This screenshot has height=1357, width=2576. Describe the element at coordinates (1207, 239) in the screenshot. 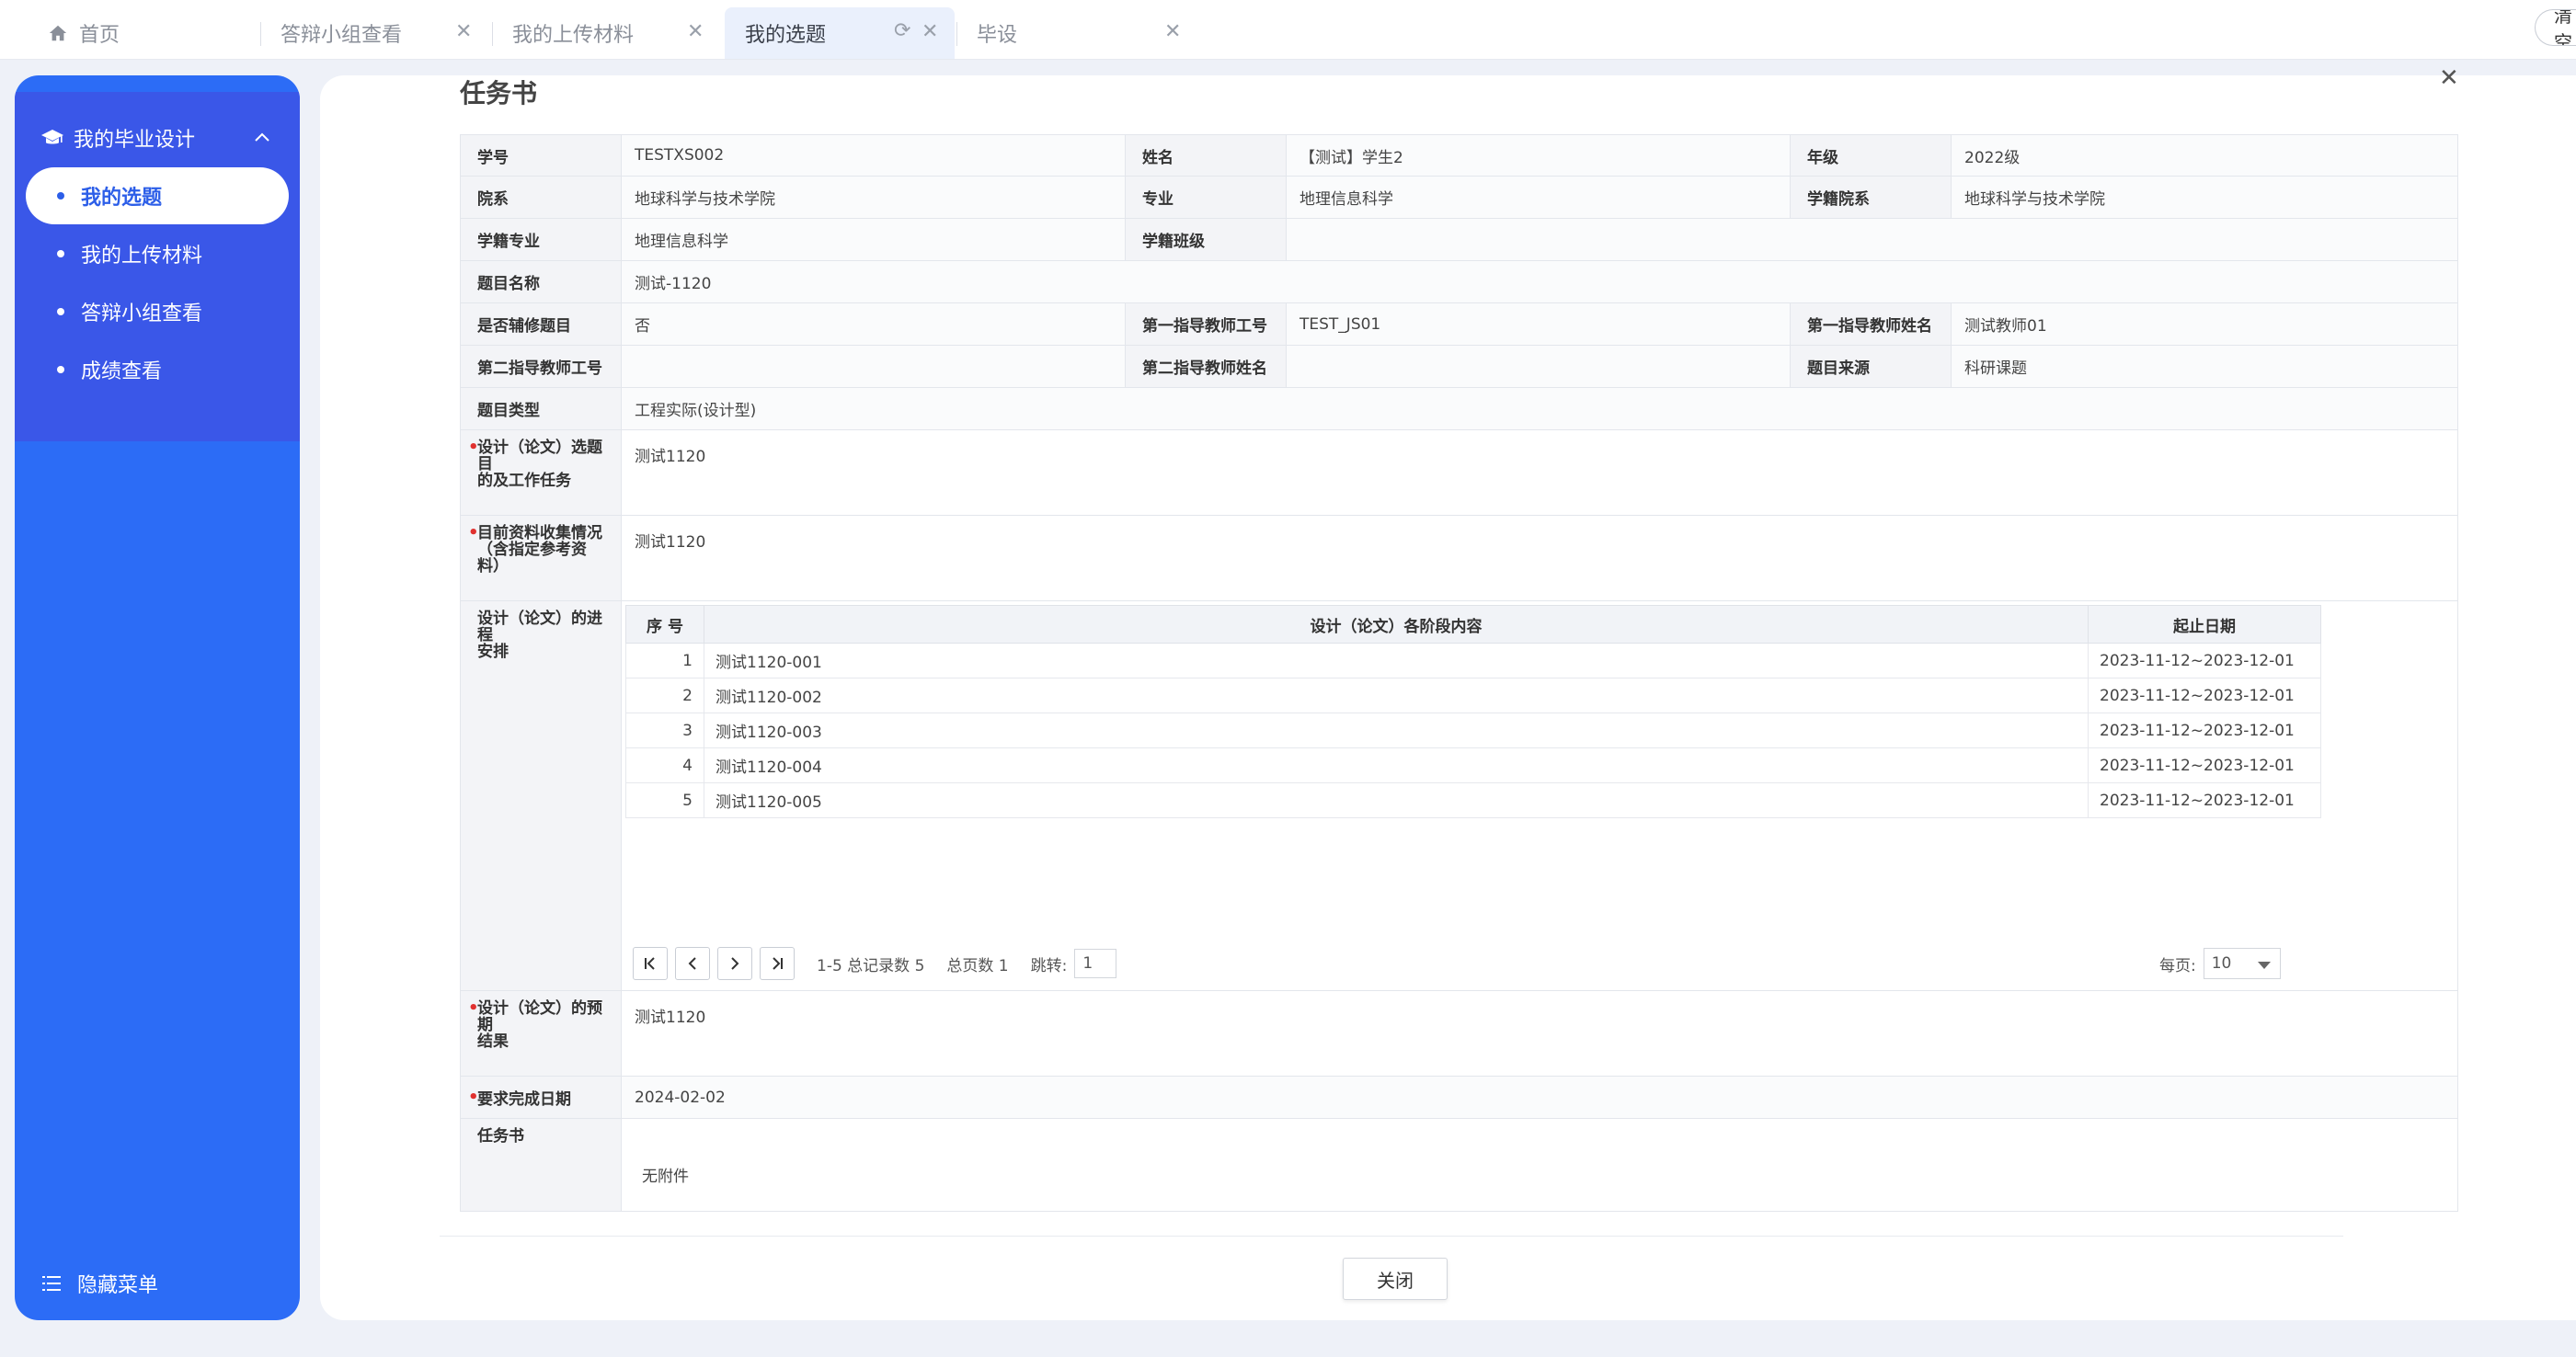

I see `field-label: 学籍班级` at that location.